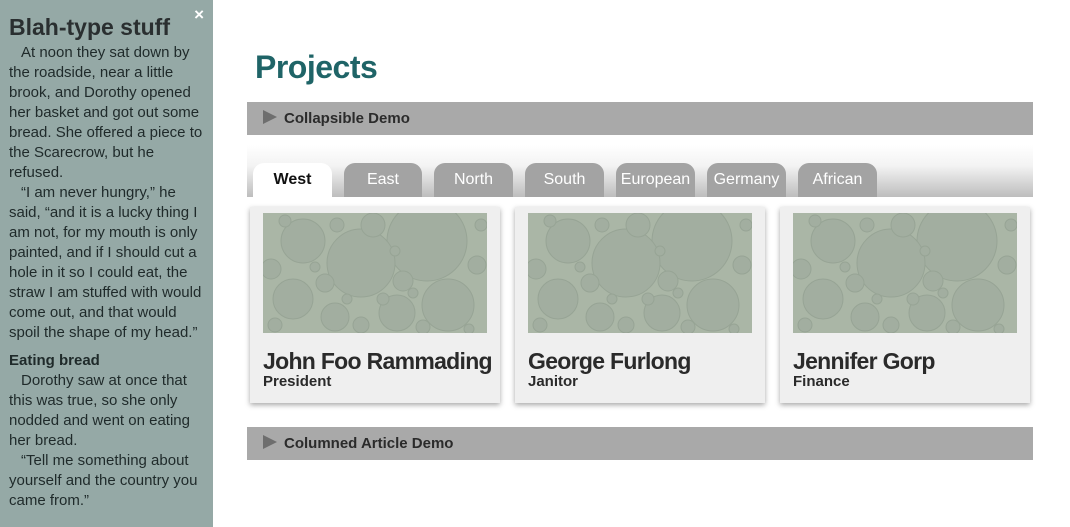 The width and height of the screenshot is (1070, 527). I want to click on card-role: Janitor, so click(553, 381).